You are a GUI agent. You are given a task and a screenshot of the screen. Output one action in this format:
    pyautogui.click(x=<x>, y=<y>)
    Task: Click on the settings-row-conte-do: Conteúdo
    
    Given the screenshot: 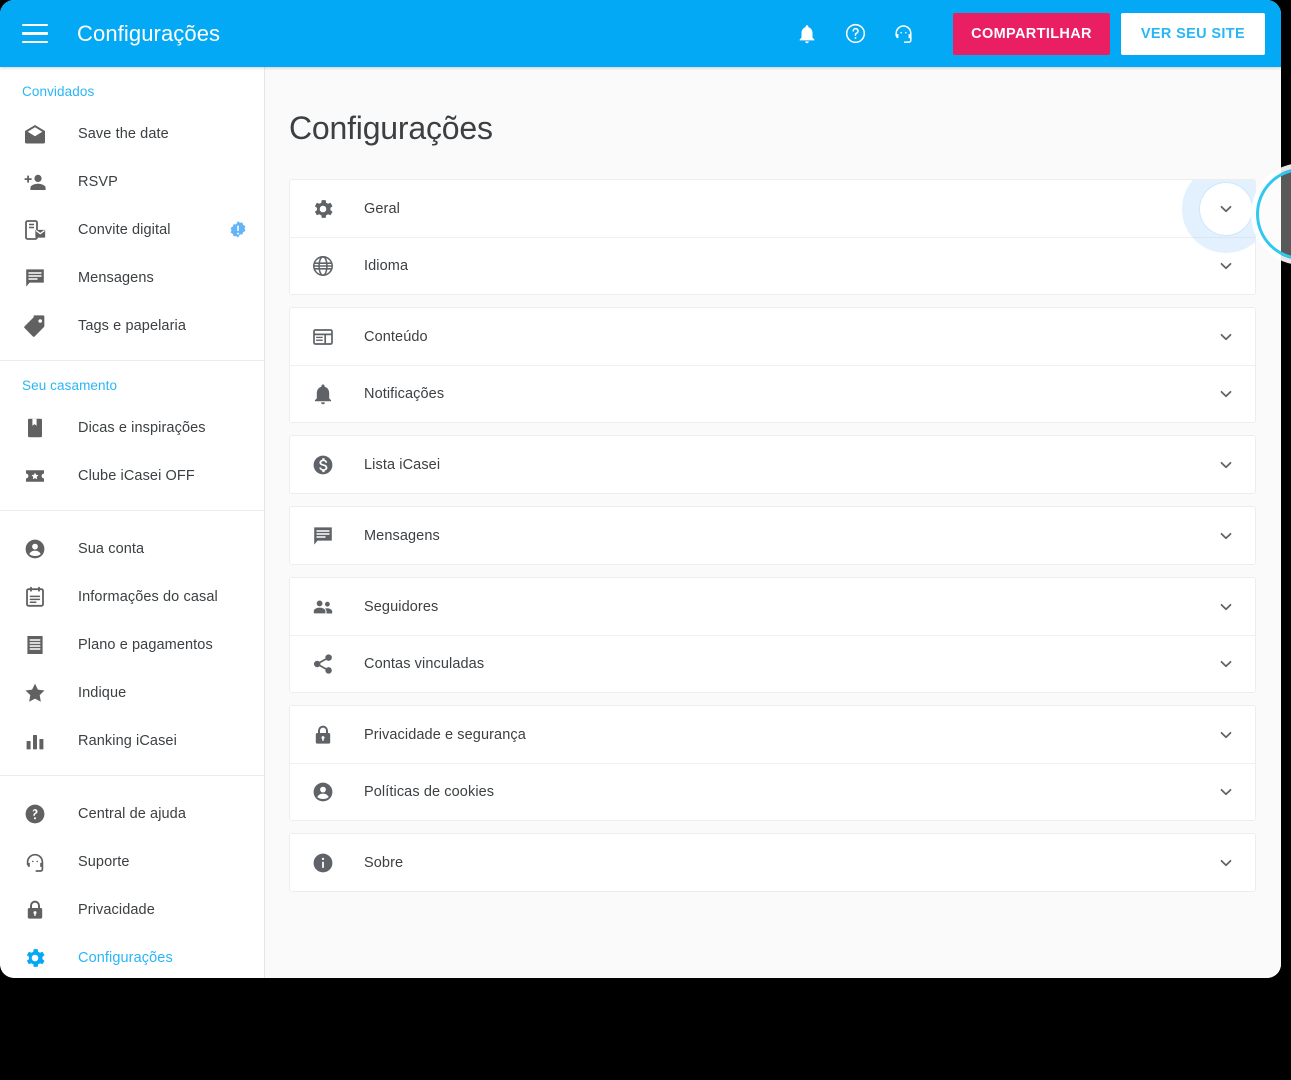 What is the action you would take?
    pyautogui.click(x=772, y=336)
    